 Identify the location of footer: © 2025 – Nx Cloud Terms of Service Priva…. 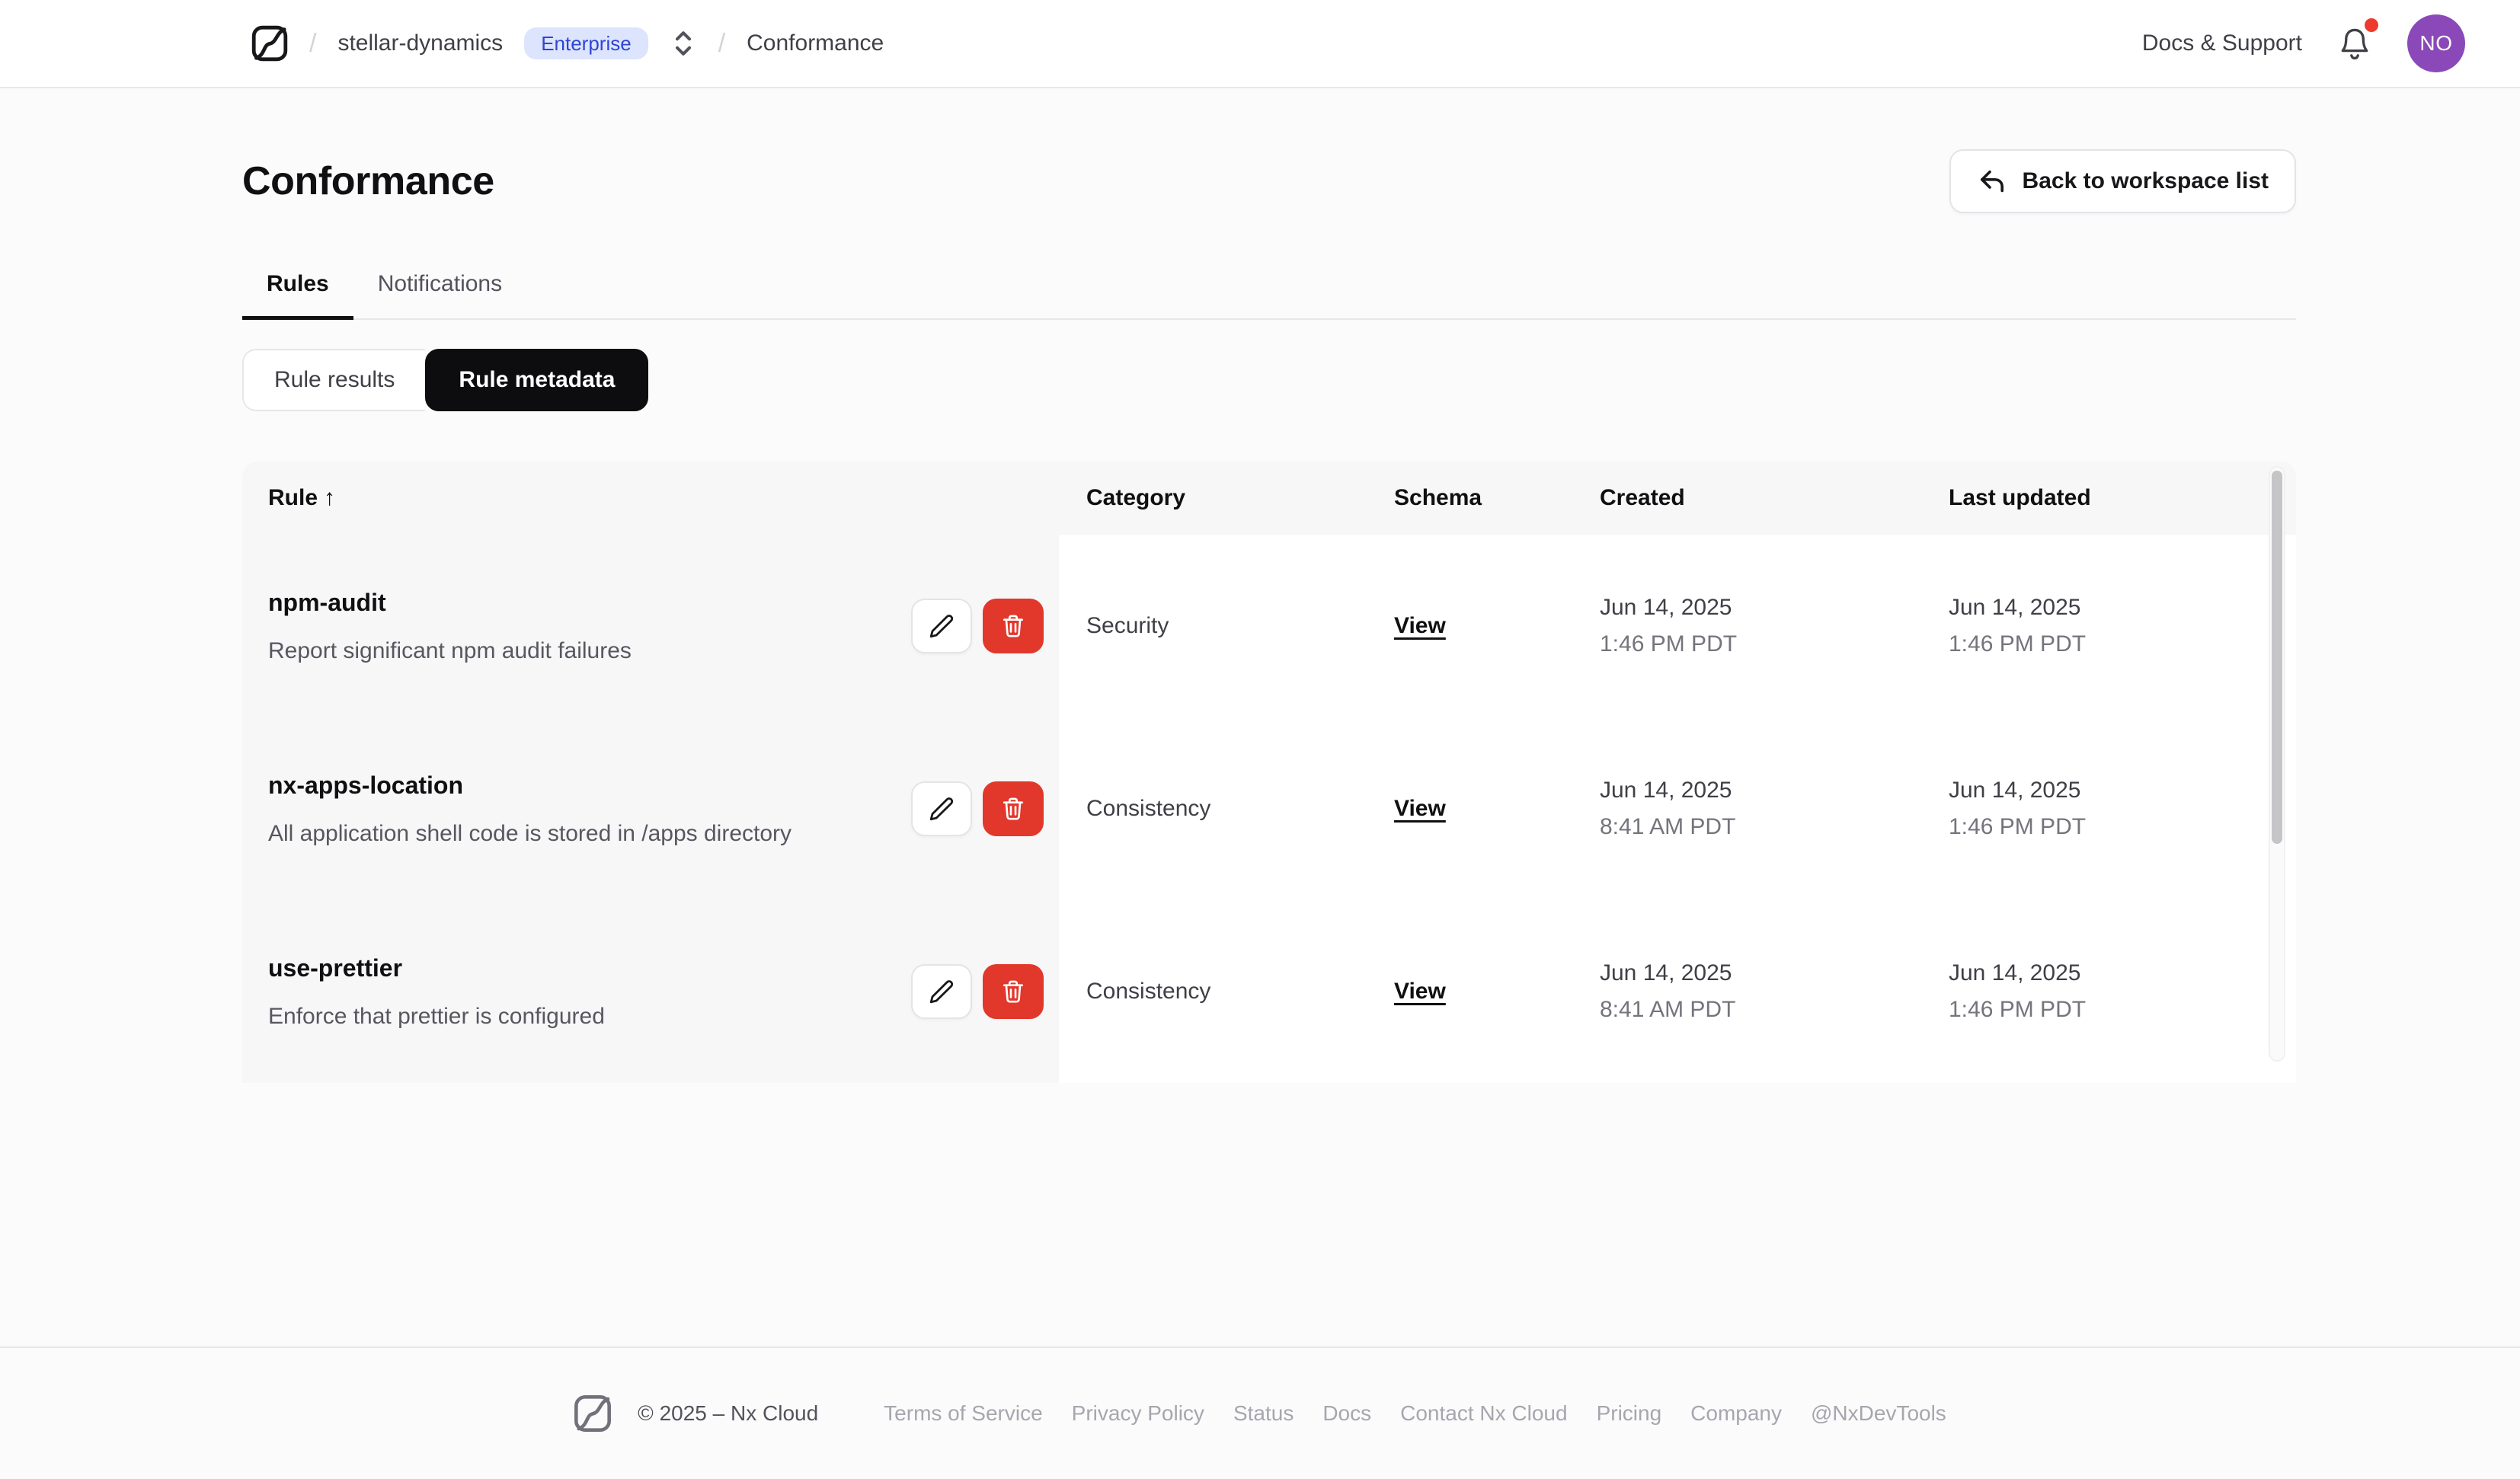
(1260, 1412).